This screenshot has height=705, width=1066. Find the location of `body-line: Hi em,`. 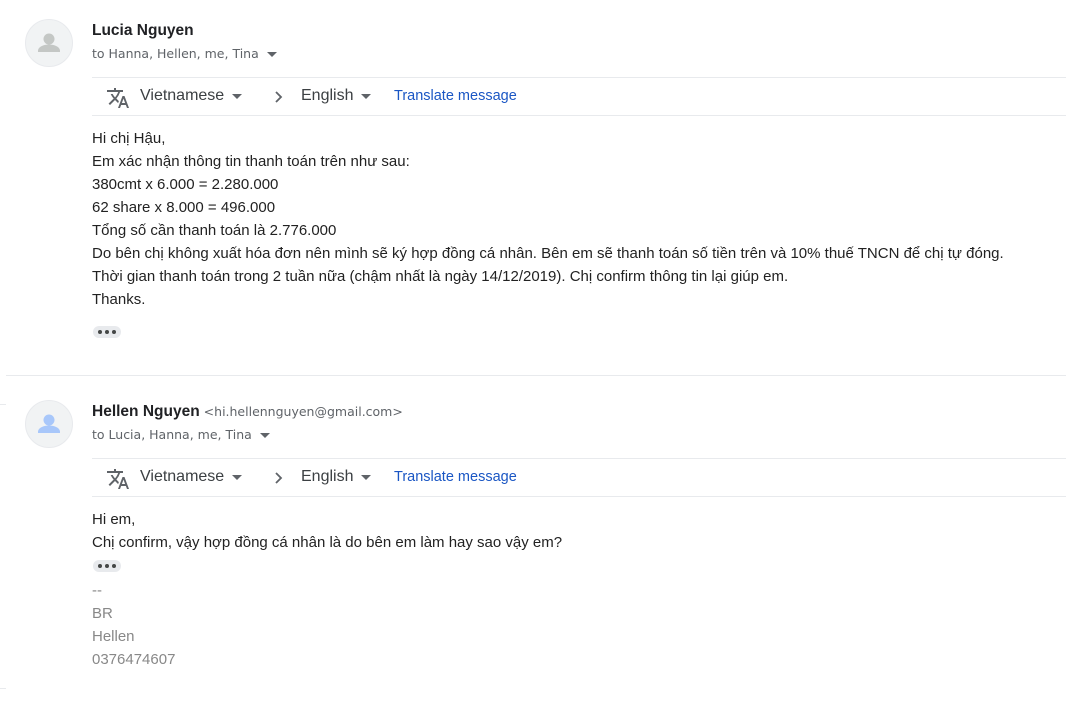

body-line: Hi em, is located at coordinates (114, 519).